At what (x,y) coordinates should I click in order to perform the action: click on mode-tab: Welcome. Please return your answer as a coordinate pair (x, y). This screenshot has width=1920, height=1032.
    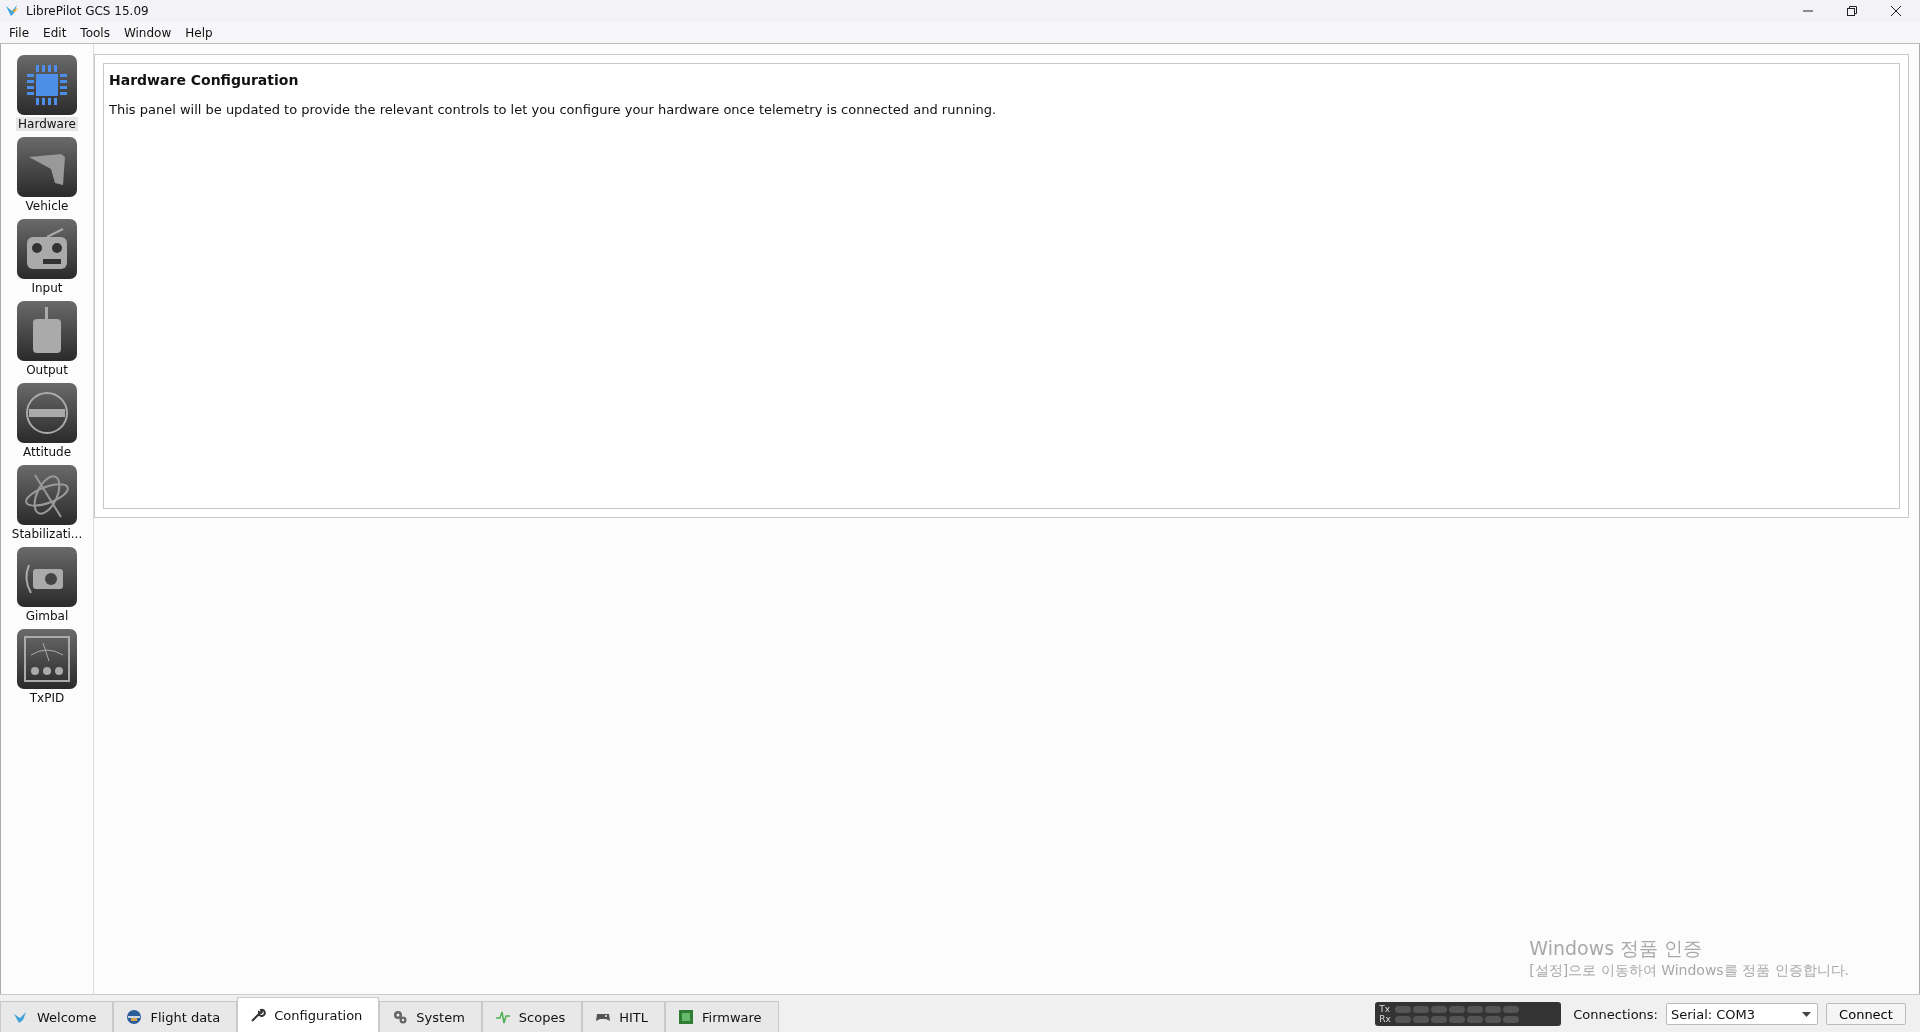
    Looking at the image, I should click on (57, 1016).